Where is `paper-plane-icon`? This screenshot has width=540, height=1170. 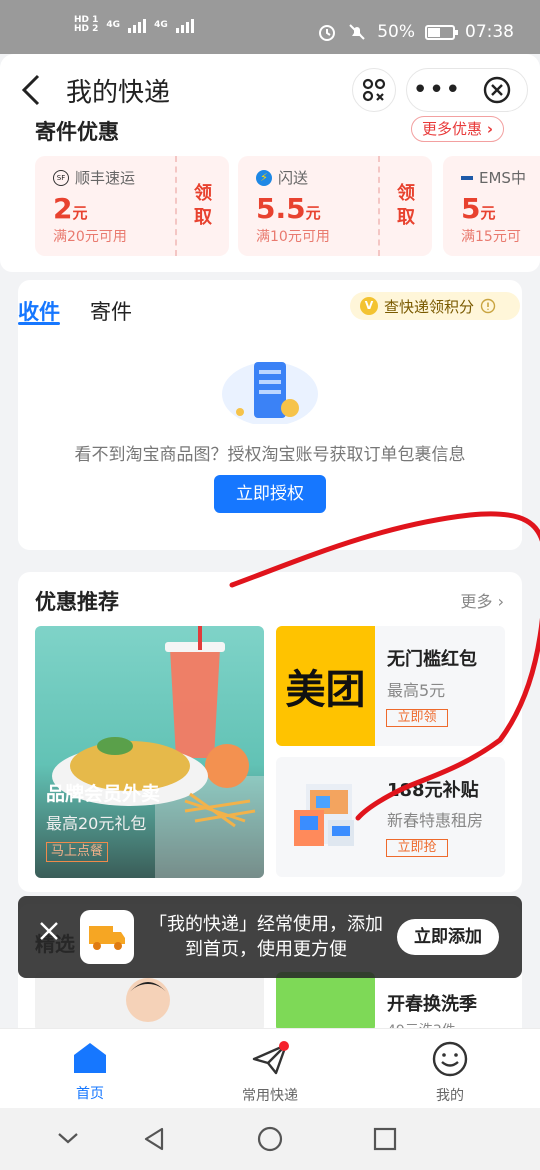
paper-plane-icon is located at coordinates (270, 1058).